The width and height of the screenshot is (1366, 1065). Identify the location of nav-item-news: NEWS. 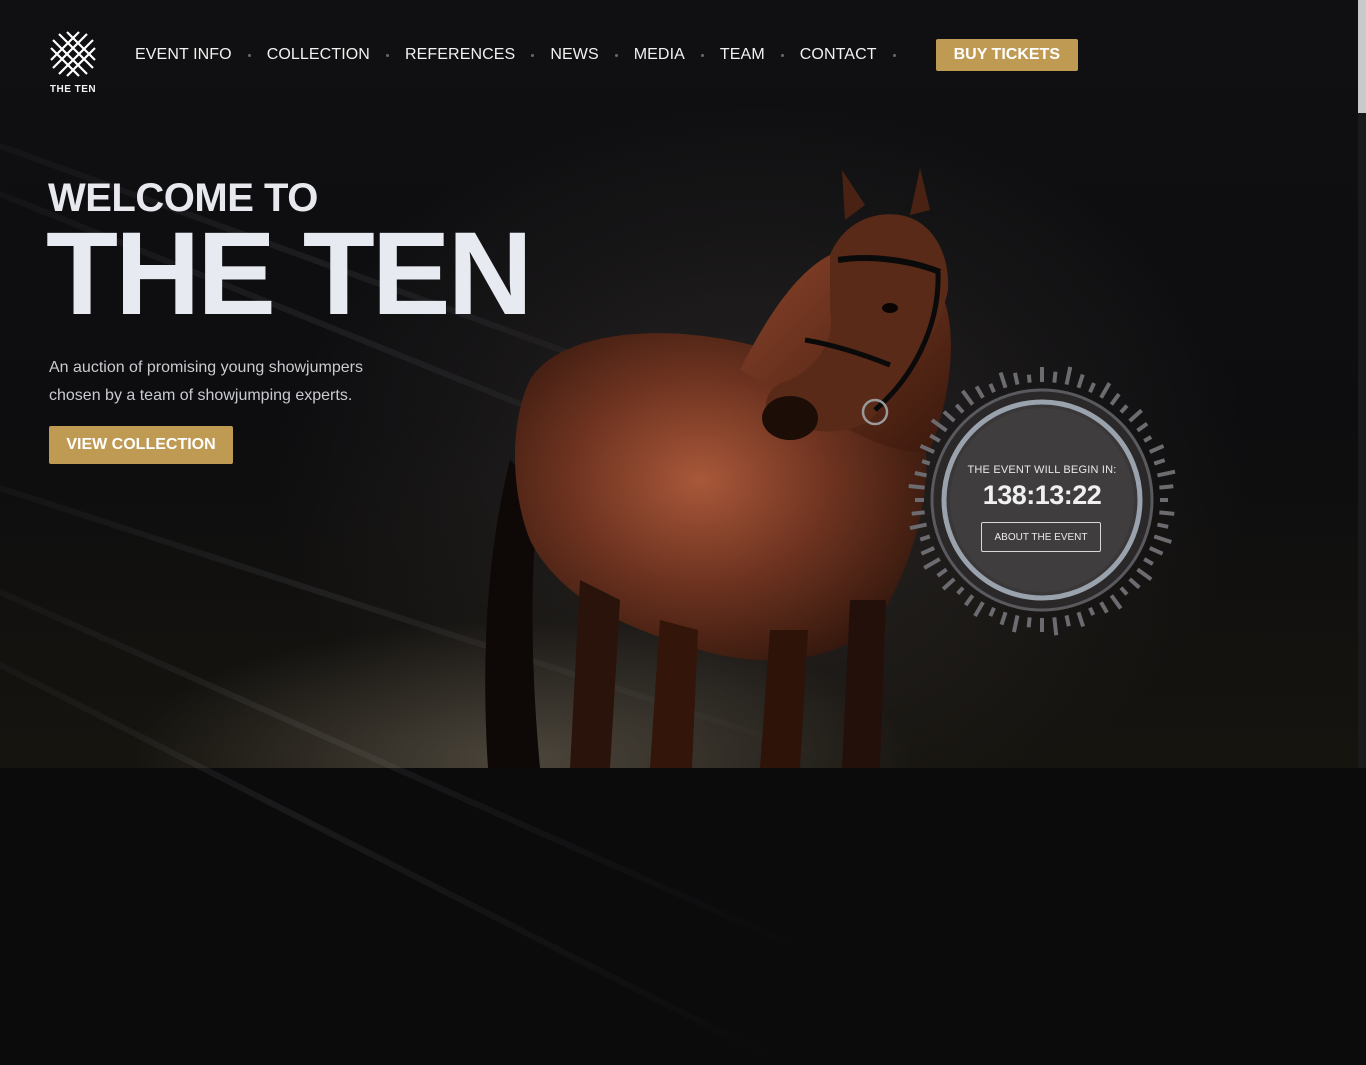
(574, 55).